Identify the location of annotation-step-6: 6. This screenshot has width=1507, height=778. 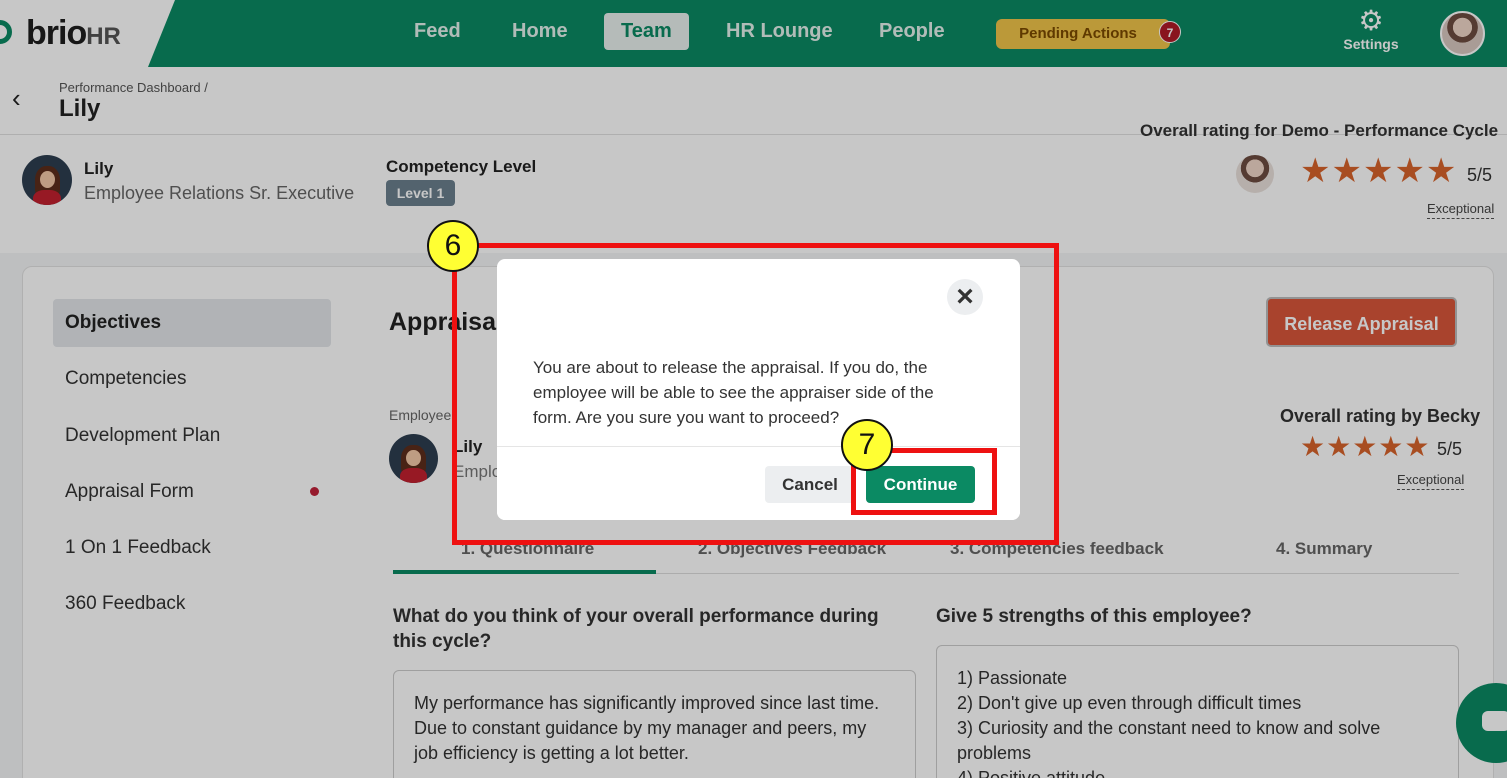
(453, 246).